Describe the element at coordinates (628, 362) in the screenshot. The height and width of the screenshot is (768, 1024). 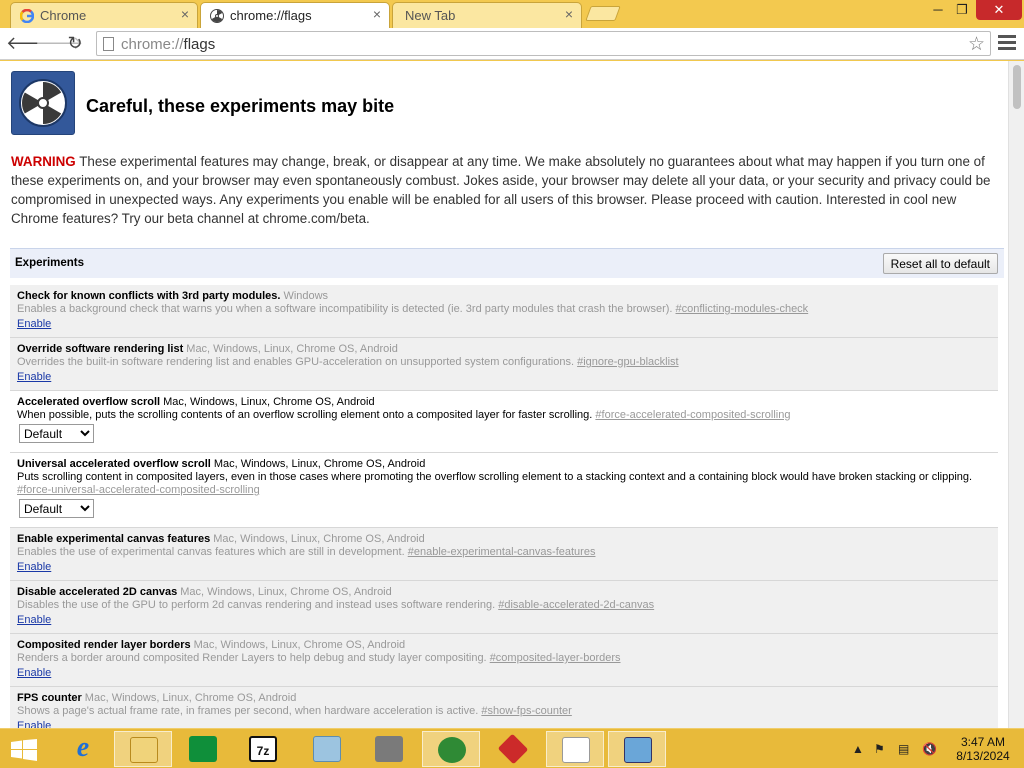
I see `experiment-anchor-link: #ignore-gpu-blacklist` at that location.